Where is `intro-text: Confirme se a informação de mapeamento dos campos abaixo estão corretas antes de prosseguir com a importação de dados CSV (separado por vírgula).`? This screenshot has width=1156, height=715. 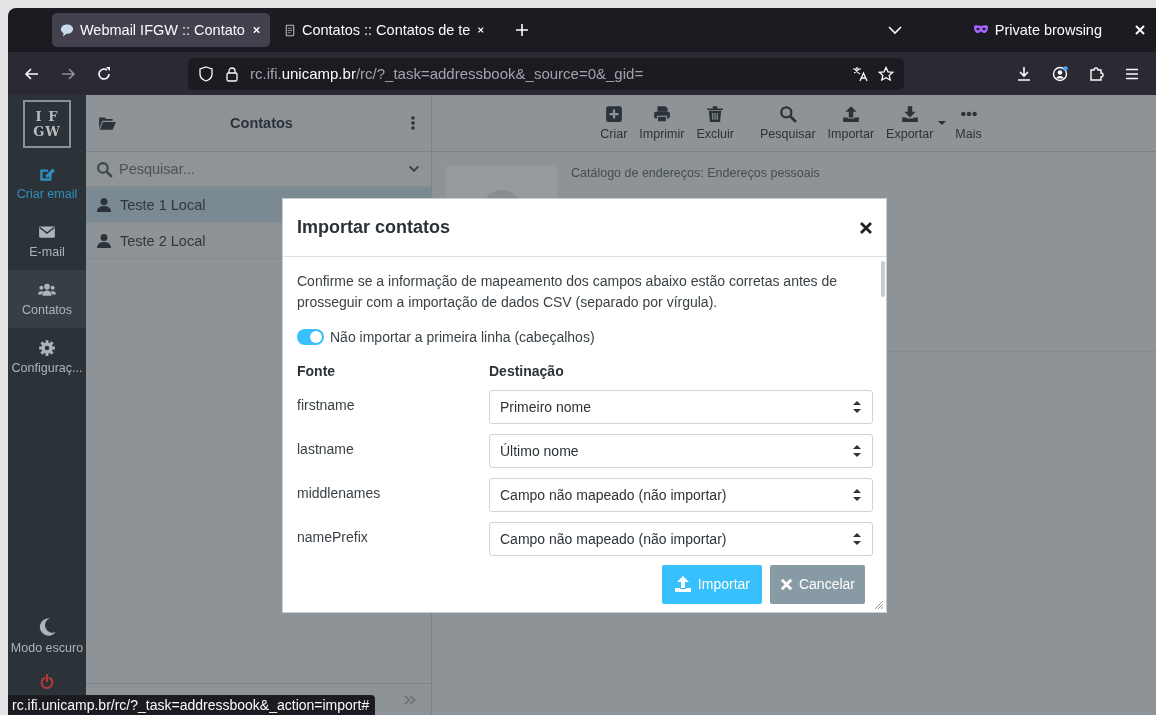 intro-text: Confirme se a informação de mapeamento dos campos abaixo estão corretas antes de prosseguir com a importação de dados CSV (separado por vírgula). is located at coordinates (568, 292).